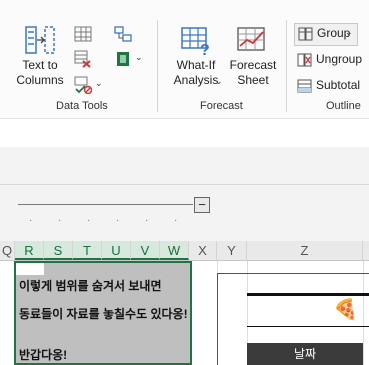  What do you see at coordinates (184, 165) in the screenshot?
I see `sheet-top-gap` at bounding box center [184, 165].